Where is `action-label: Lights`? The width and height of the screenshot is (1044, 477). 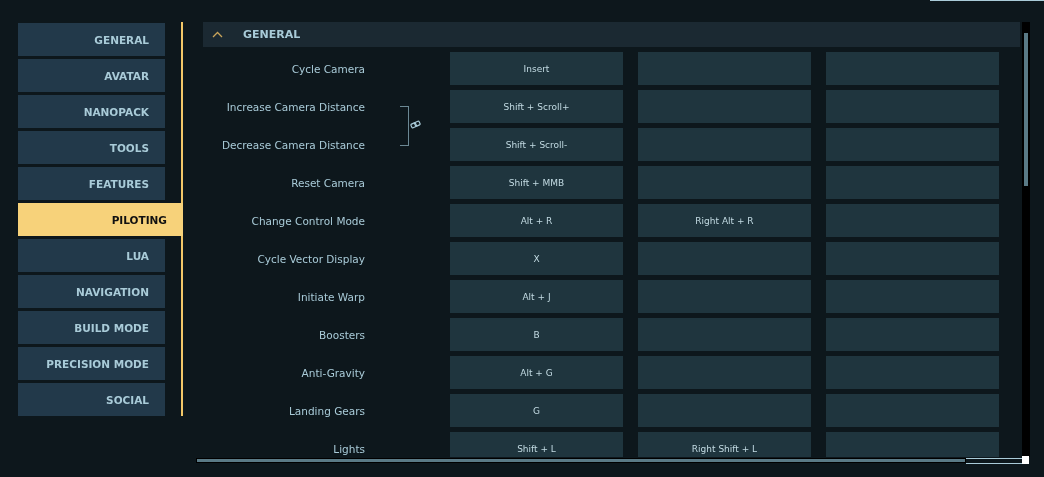
action-label: Lights is located at coordinates (348, 448).